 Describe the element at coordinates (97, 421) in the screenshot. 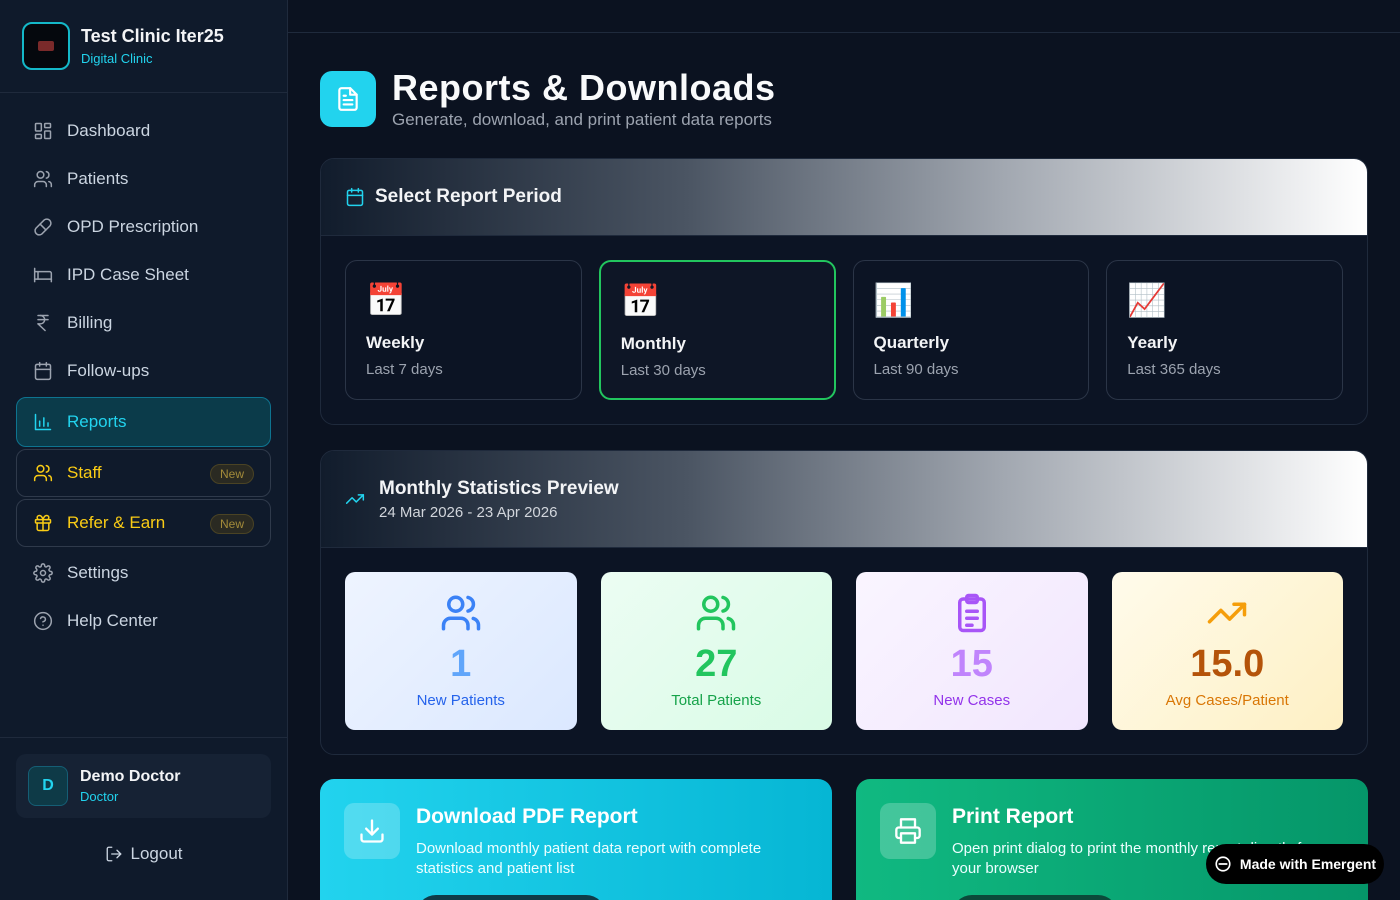

I see `sidebar-item-label: Reports` at that location.